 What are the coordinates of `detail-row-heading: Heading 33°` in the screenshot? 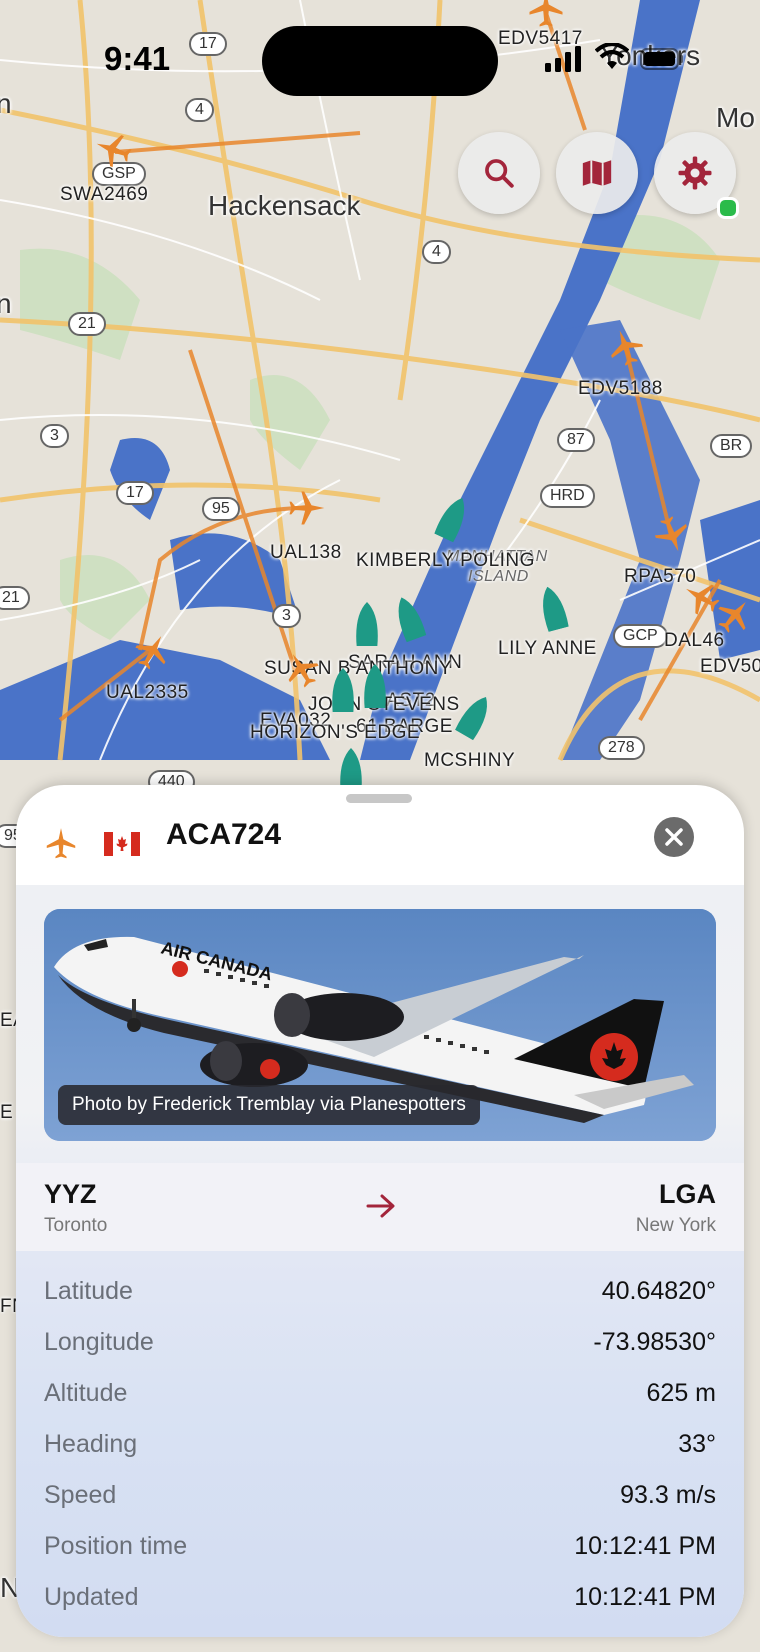 It's located at (380, 1450).